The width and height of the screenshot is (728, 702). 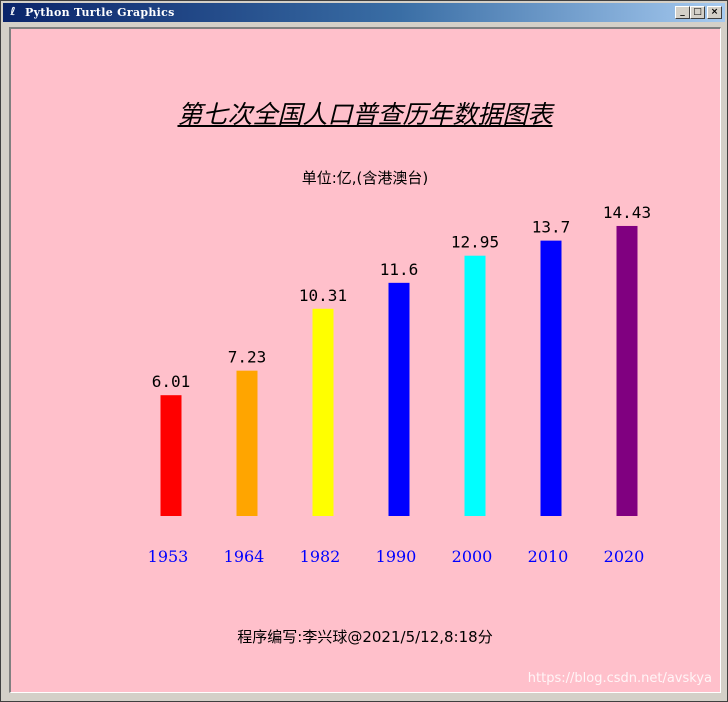 What do you see at coordinates (399, 399) in the screenshot?
I see `bar-1990` at bounding box center [399, 399].